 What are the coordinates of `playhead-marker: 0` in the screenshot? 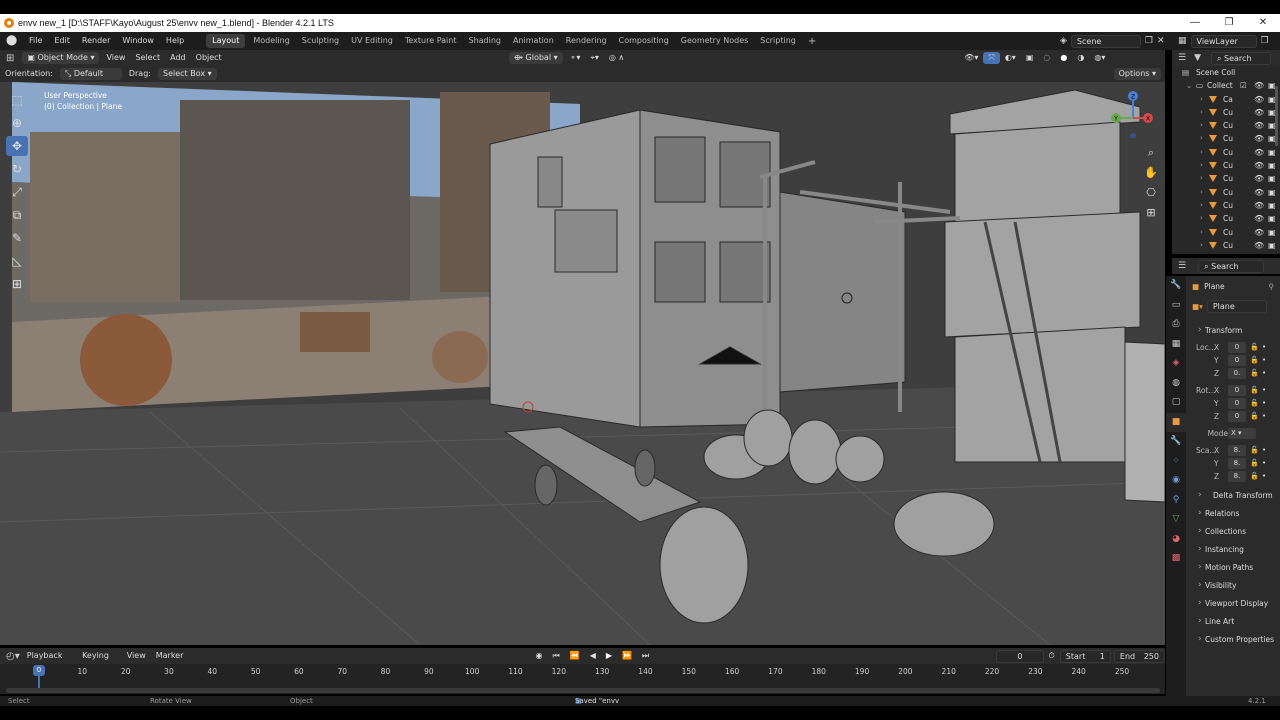 It's located at (39, 670).